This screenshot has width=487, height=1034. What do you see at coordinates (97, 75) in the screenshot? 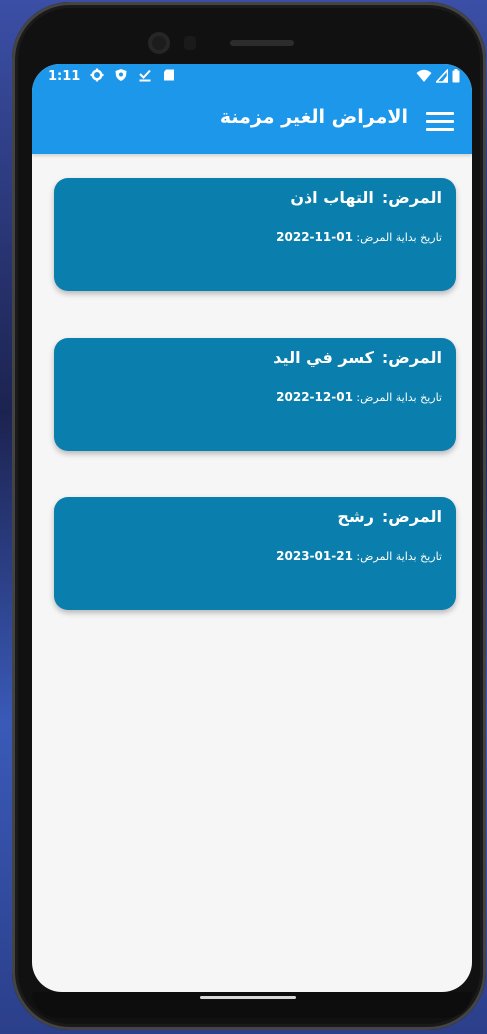
I see `gear-icon` at bounding box center [97, 75].